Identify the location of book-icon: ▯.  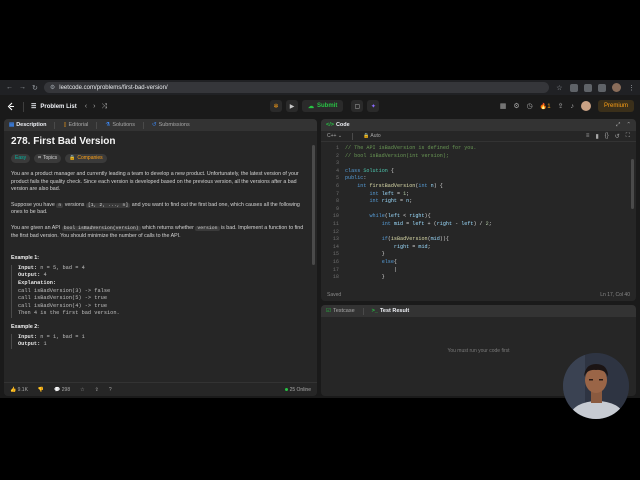
(65, 125).